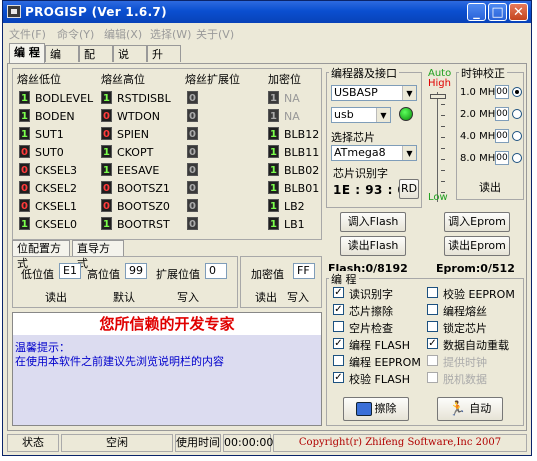  Describe the element at coordinates (298, 297) in the screenshot. I see `lock-write-button: 写入` at that location.